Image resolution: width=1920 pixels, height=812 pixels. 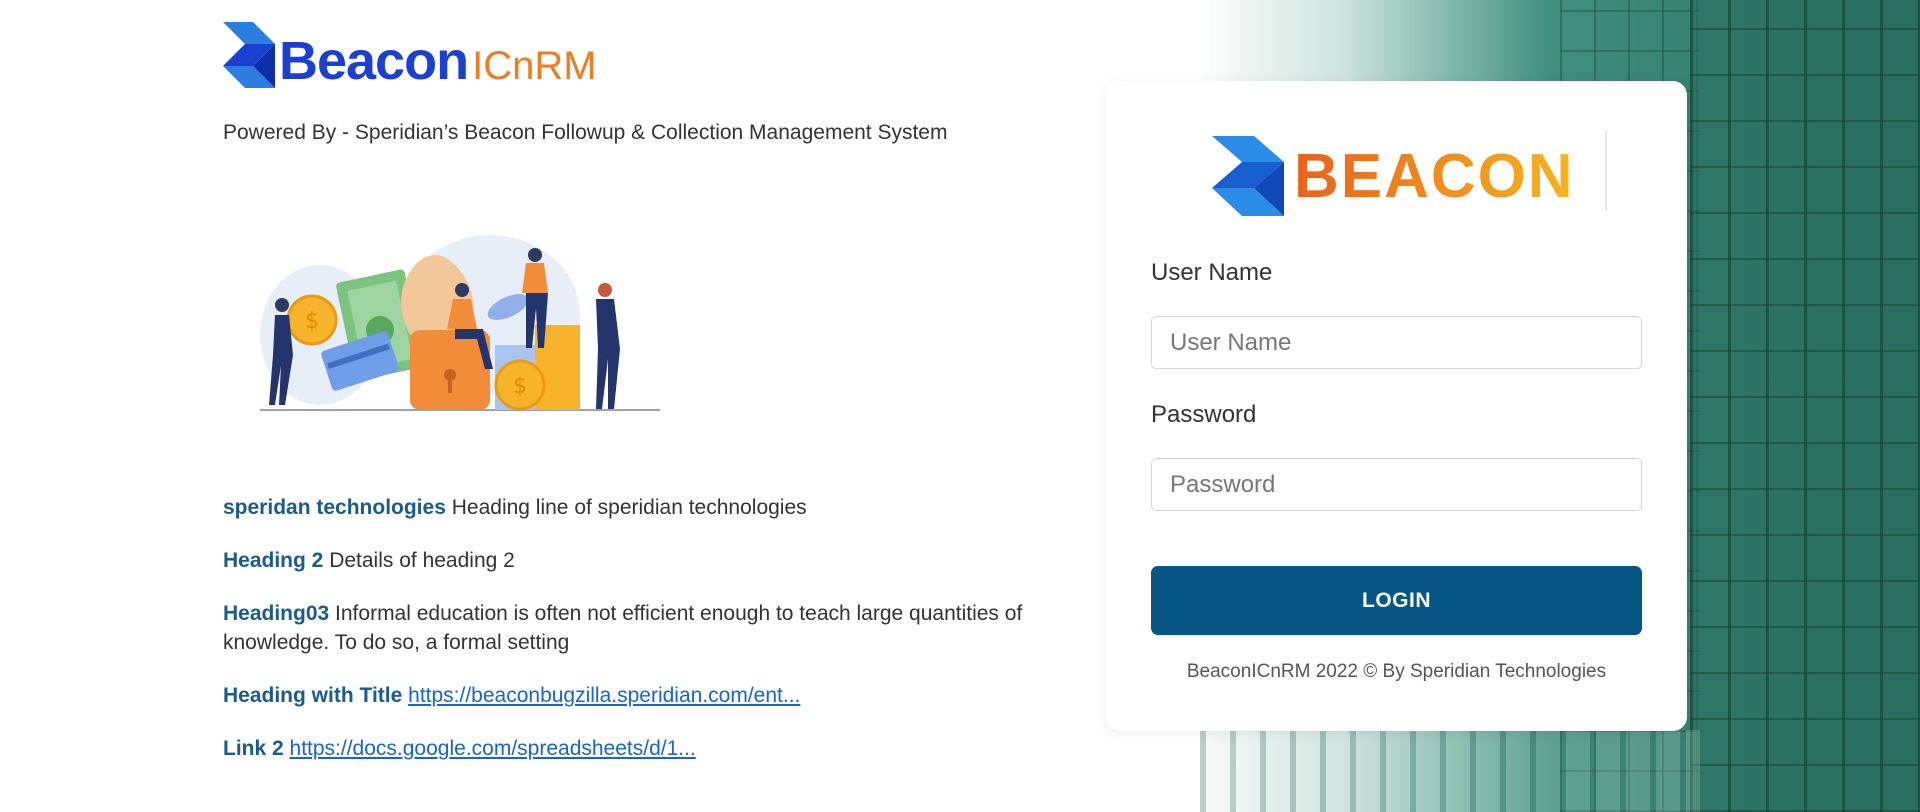 I want to click on brand-suffix: ICnRM, so click(x=534, y=66).